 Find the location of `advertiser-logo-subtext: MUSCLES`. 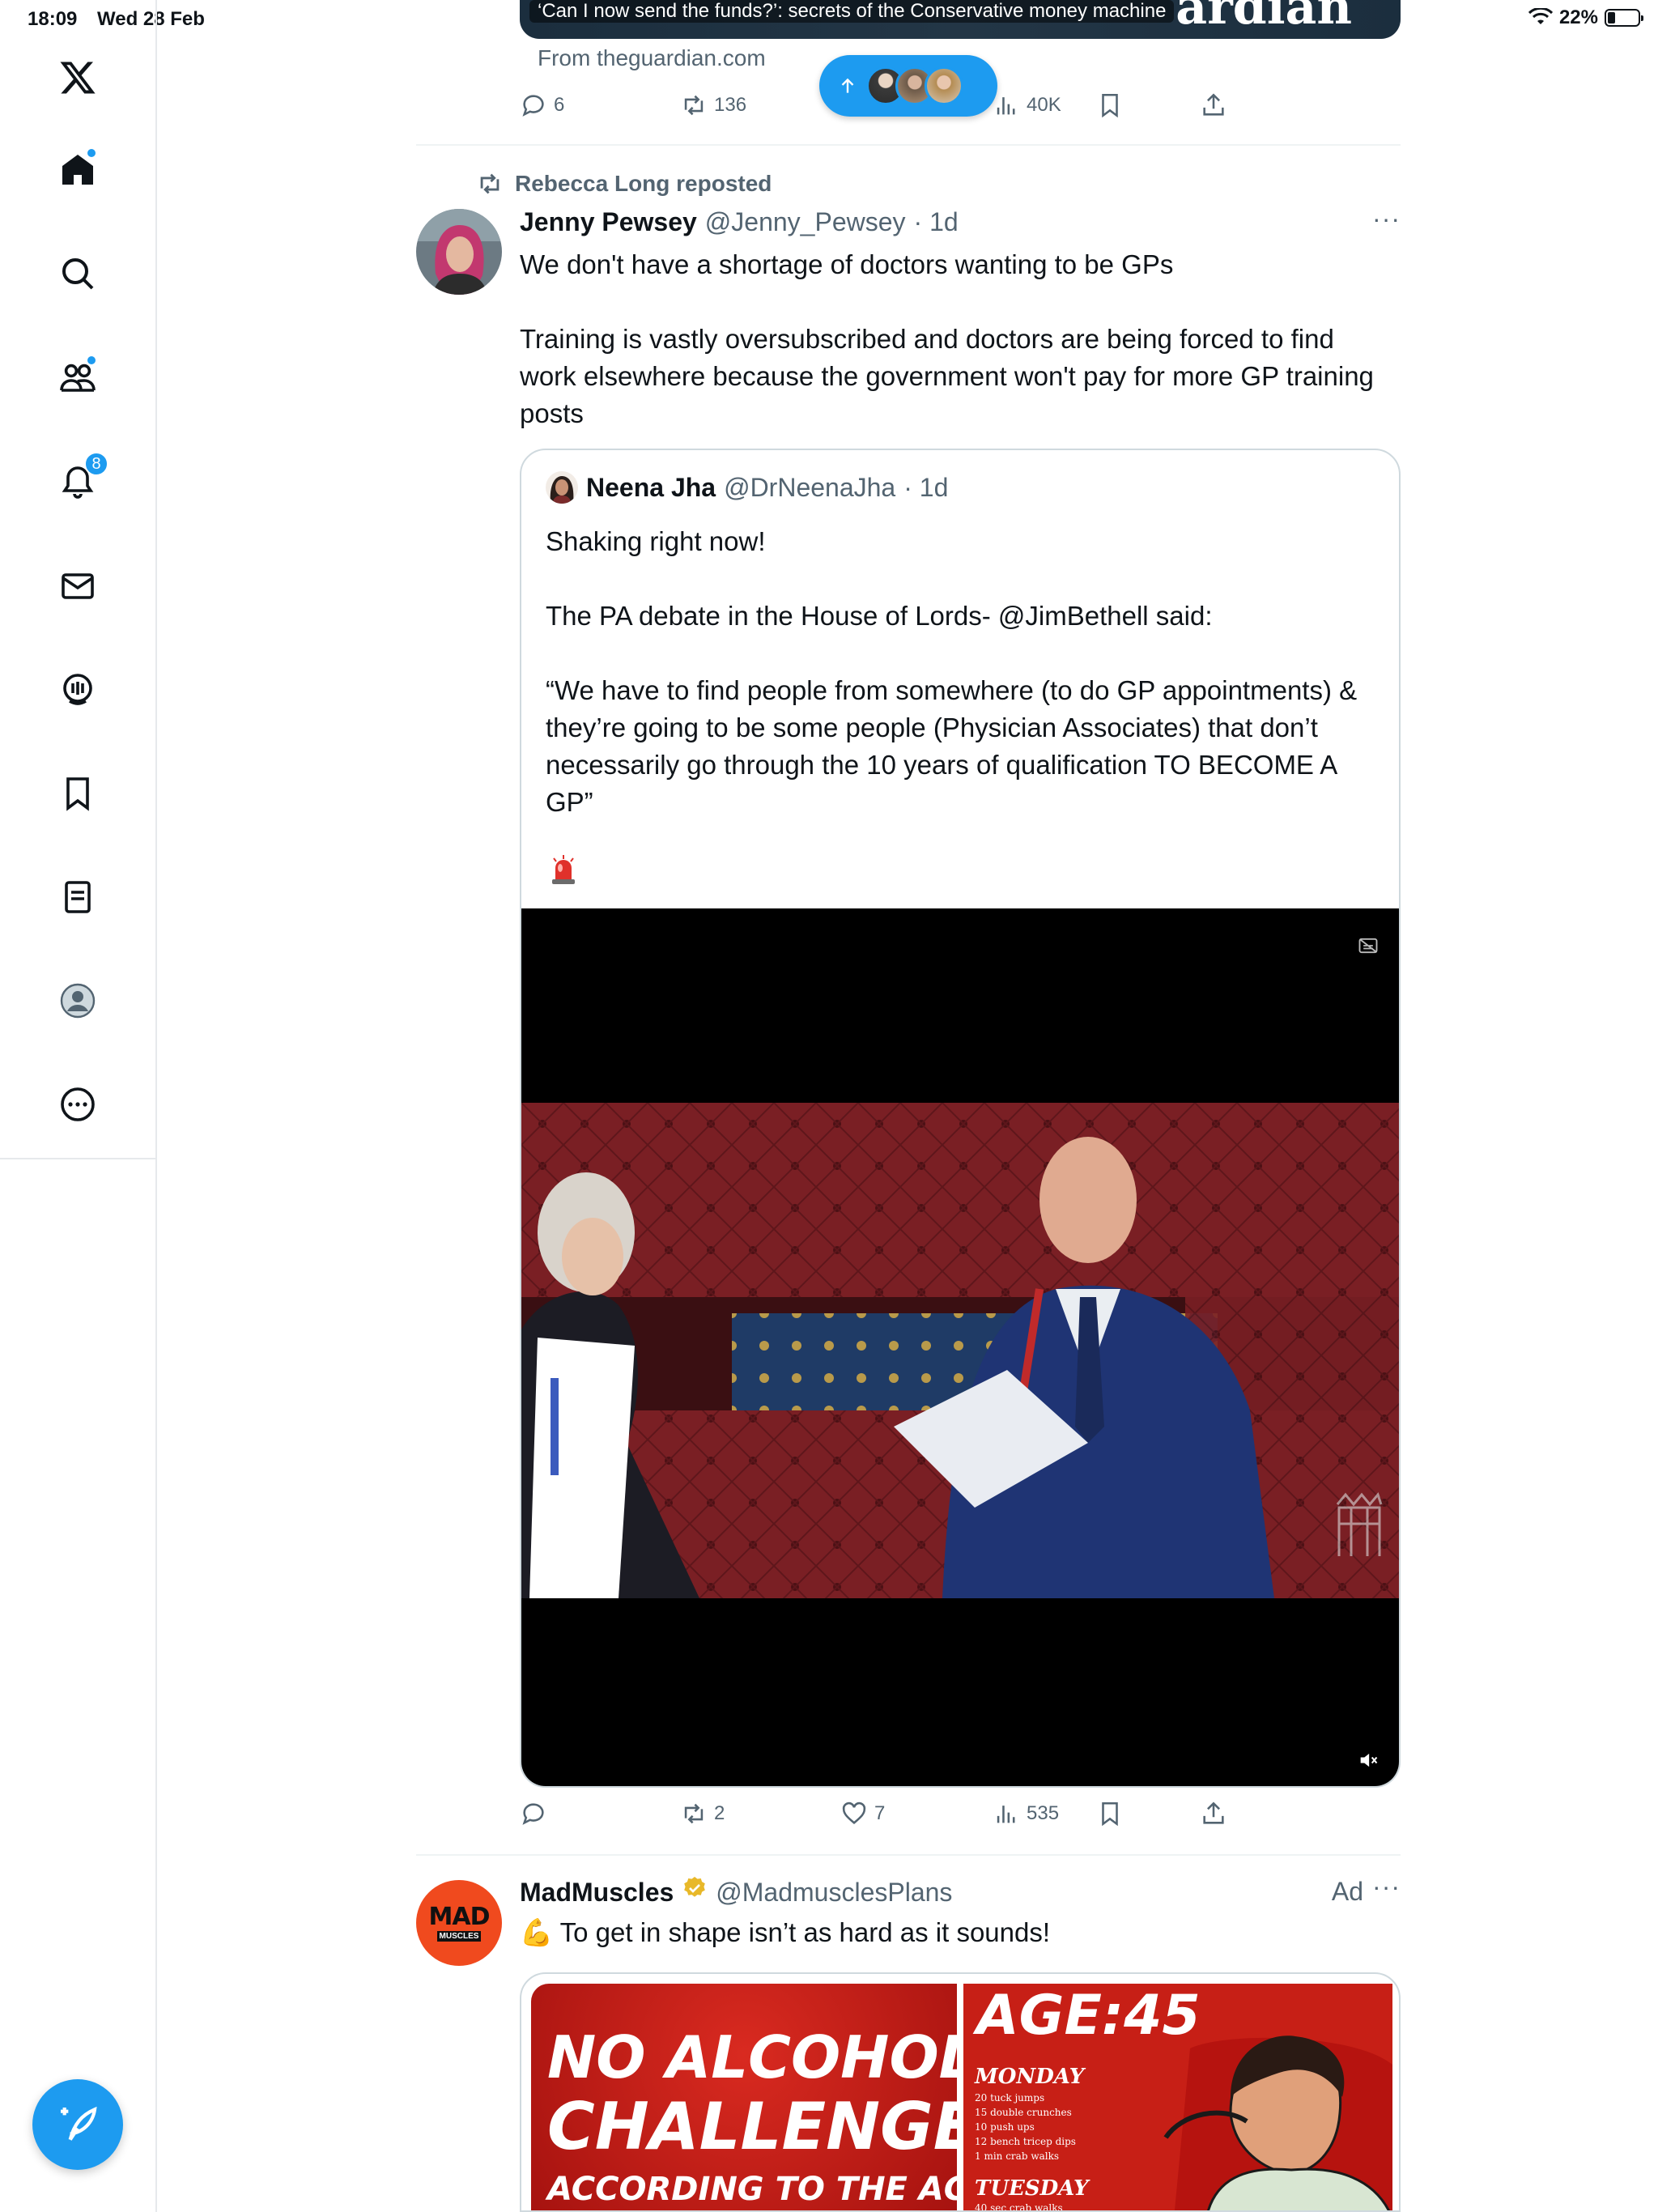

advertiser-logo-subtext: MUSCLES is located at coordinates (459, 1936).